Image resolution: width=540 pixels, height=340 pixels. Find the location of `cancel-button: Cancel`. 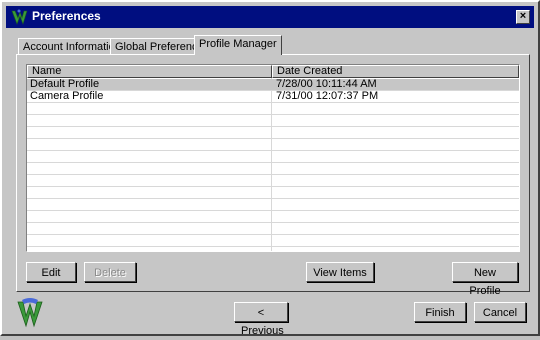

cancel-button: Cancel is located at coordinates (500, 312).